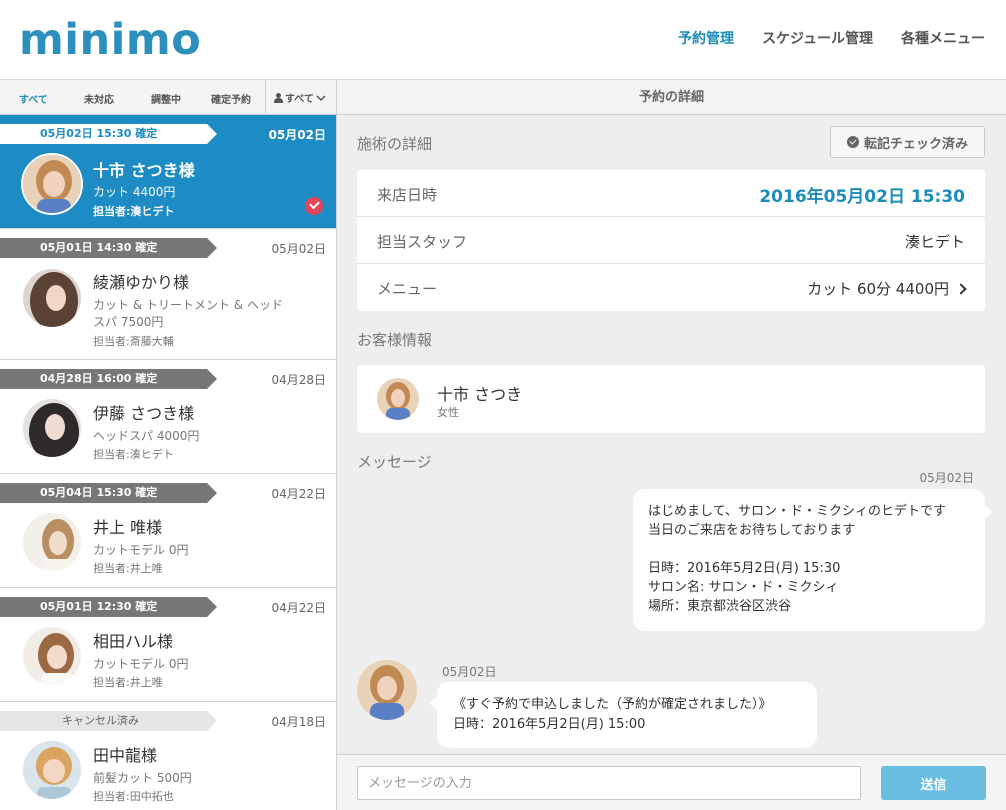 The image size is (1006, 810). I want to click on message-section-title: メッセージ, so click(394, 462).